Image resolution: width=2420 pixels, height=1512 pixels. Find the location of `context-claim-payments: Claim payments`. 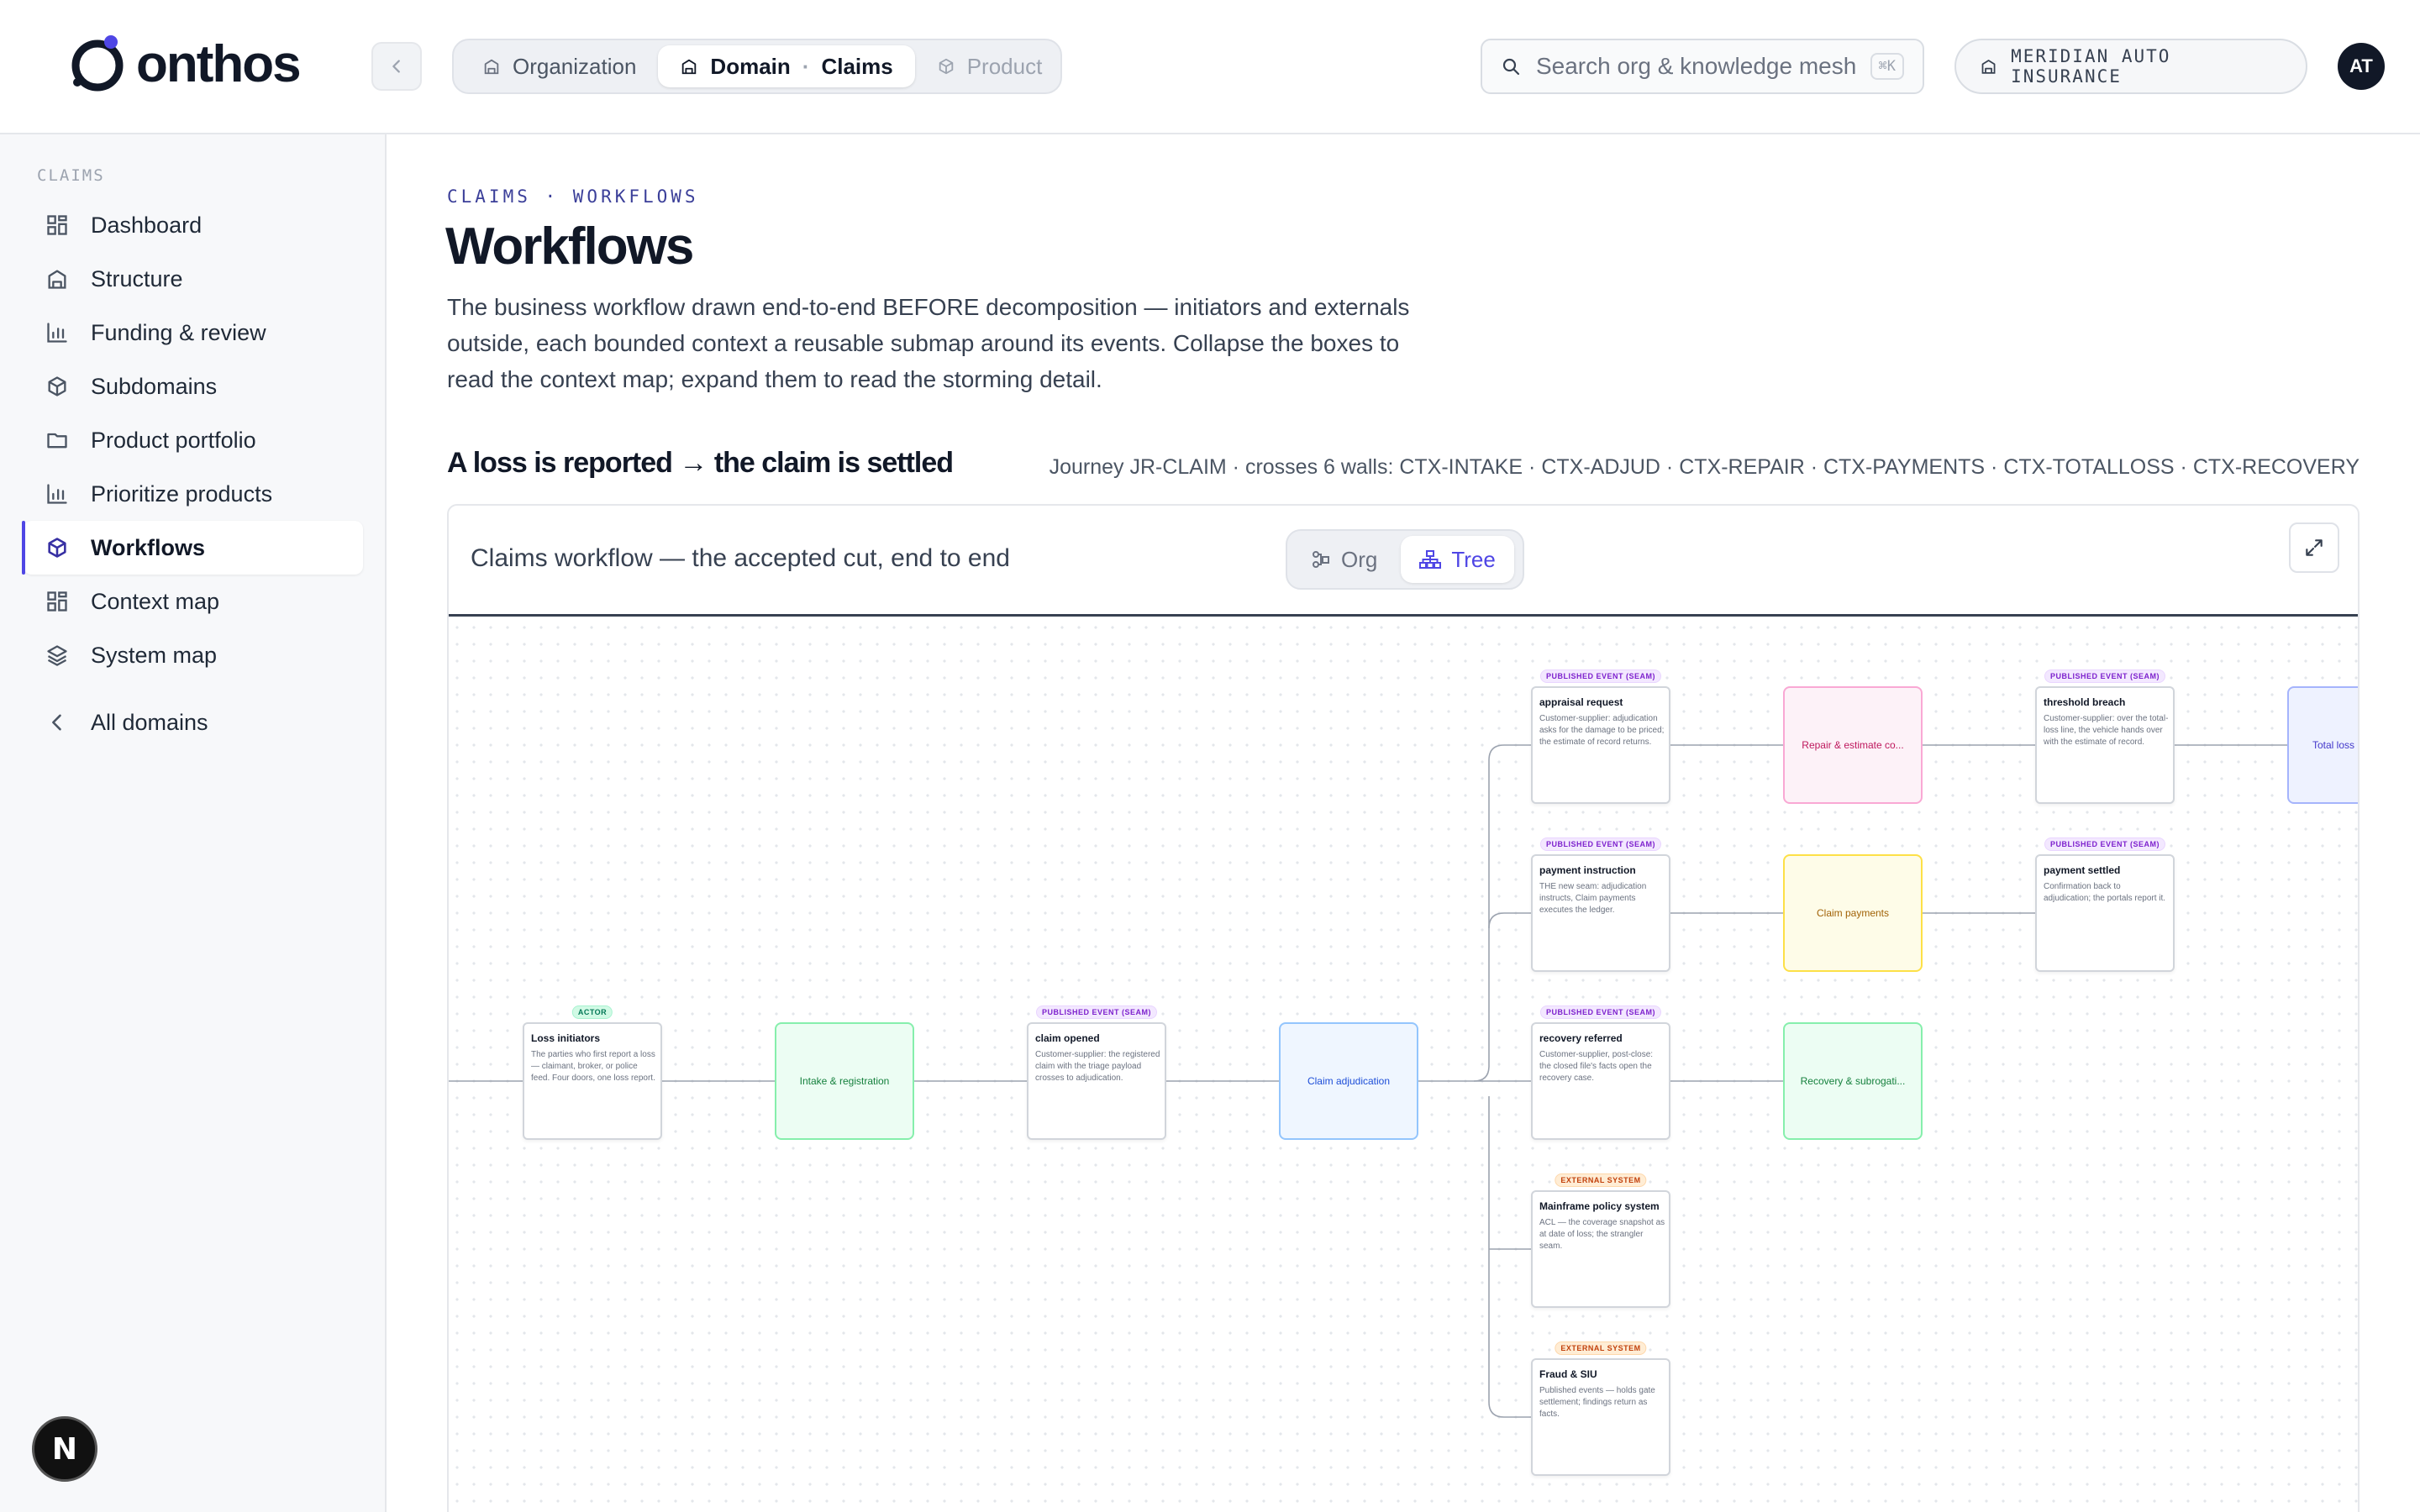

context-claim-payments: Claim payments is located at coordinates (1853, 913).